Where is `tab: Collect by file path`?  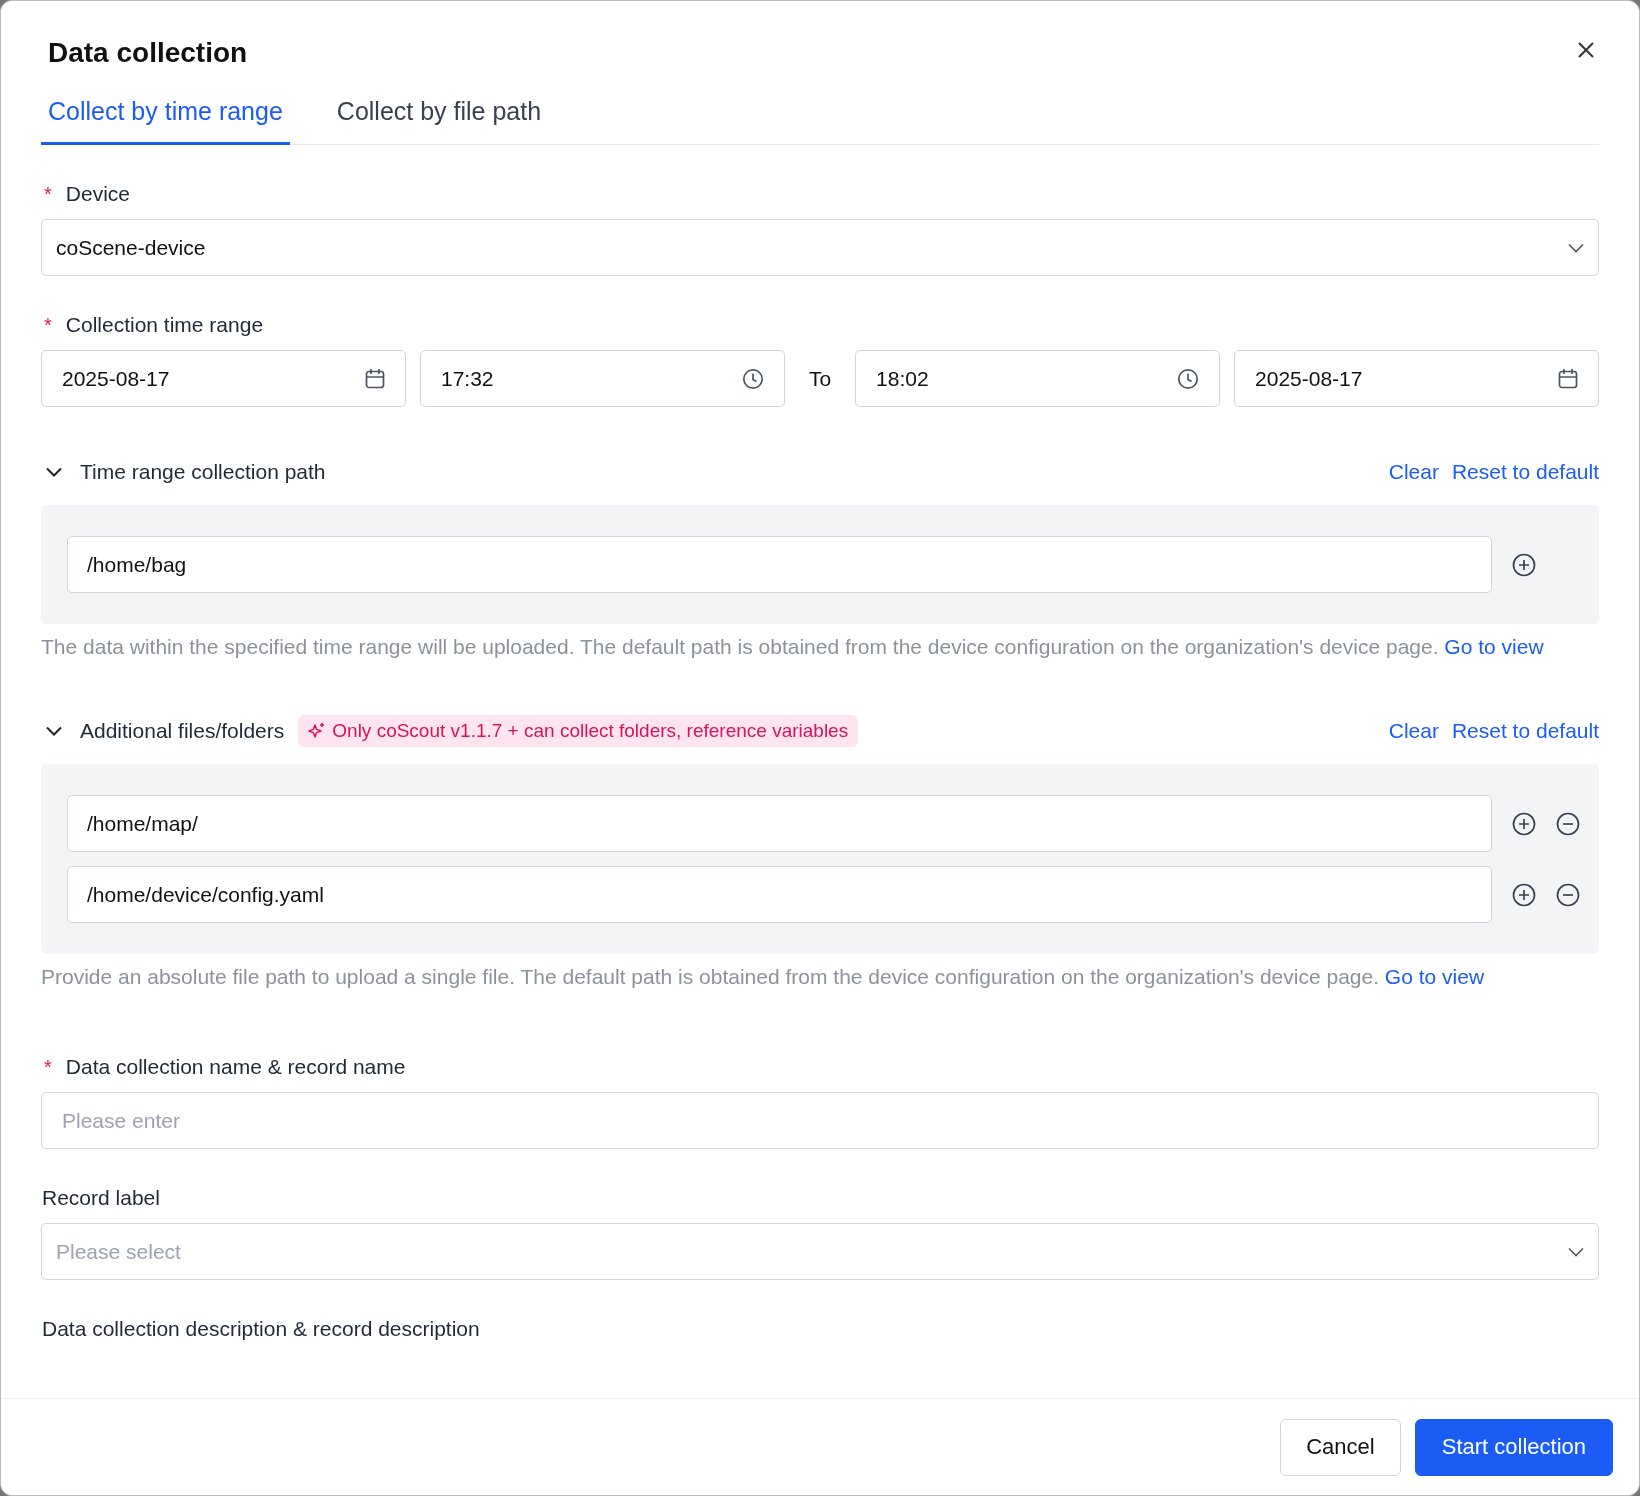
tab: Collect by file path is located at coordinates (439, 121).